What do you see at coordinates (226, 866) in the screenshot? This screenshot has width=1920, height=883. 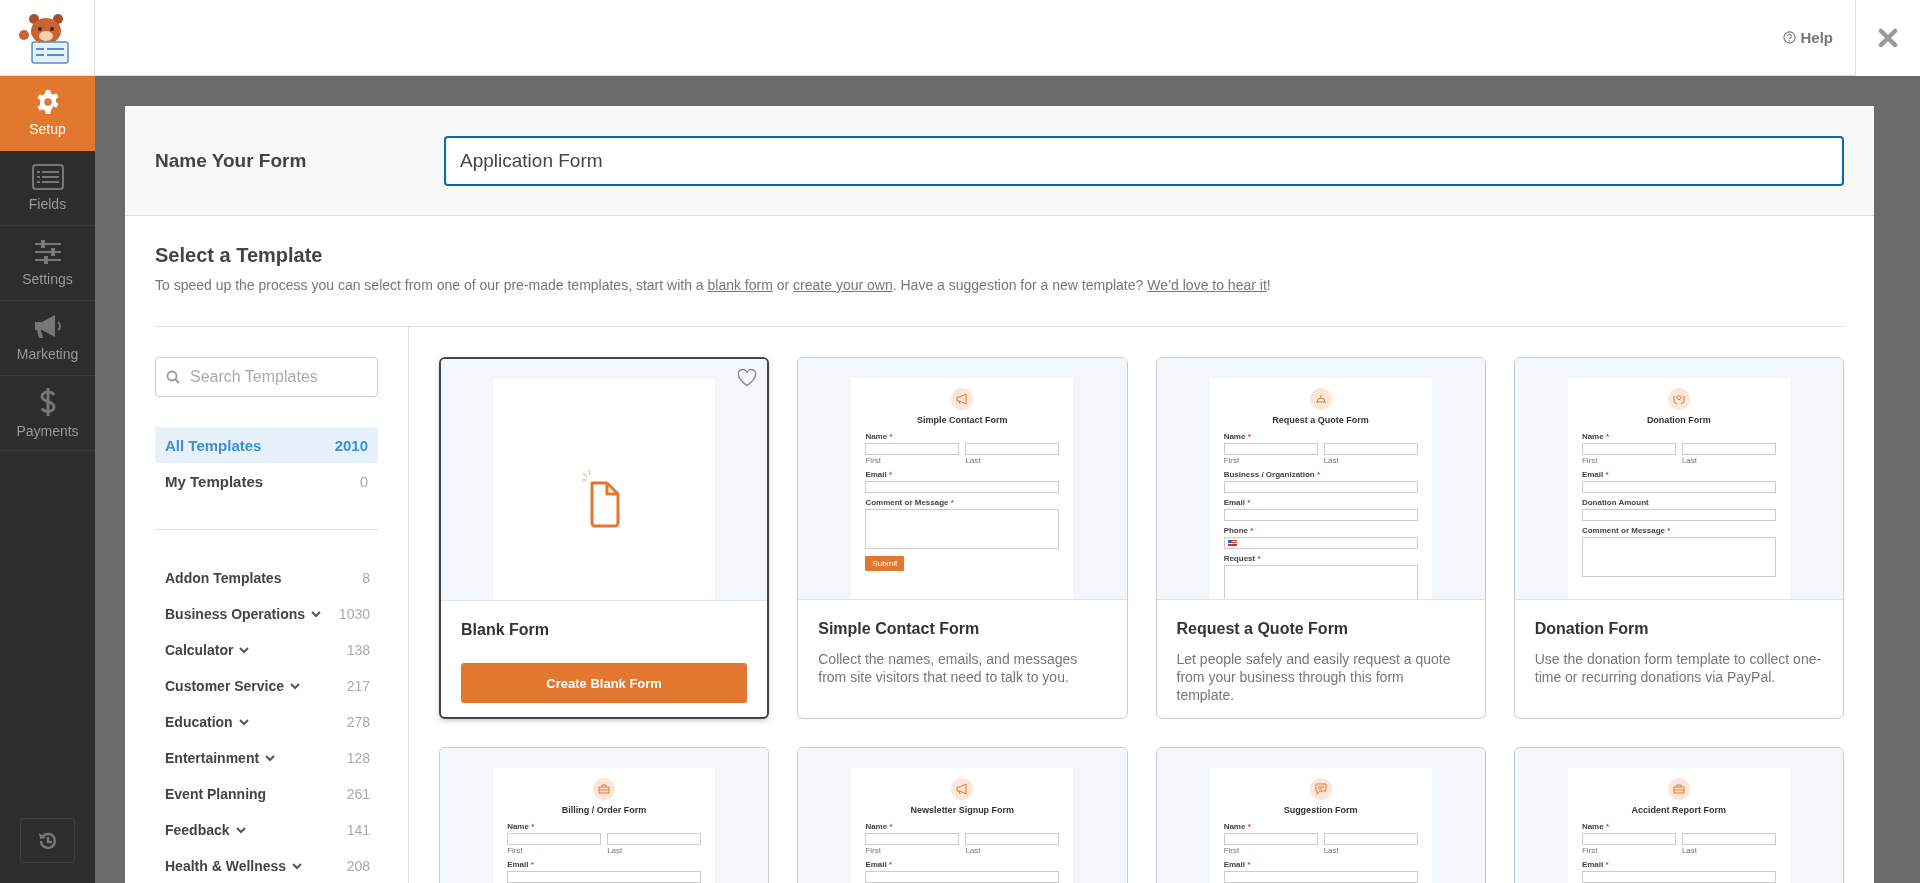 I see `category-label: Health & Wellness` at bounding box center [226, 866].